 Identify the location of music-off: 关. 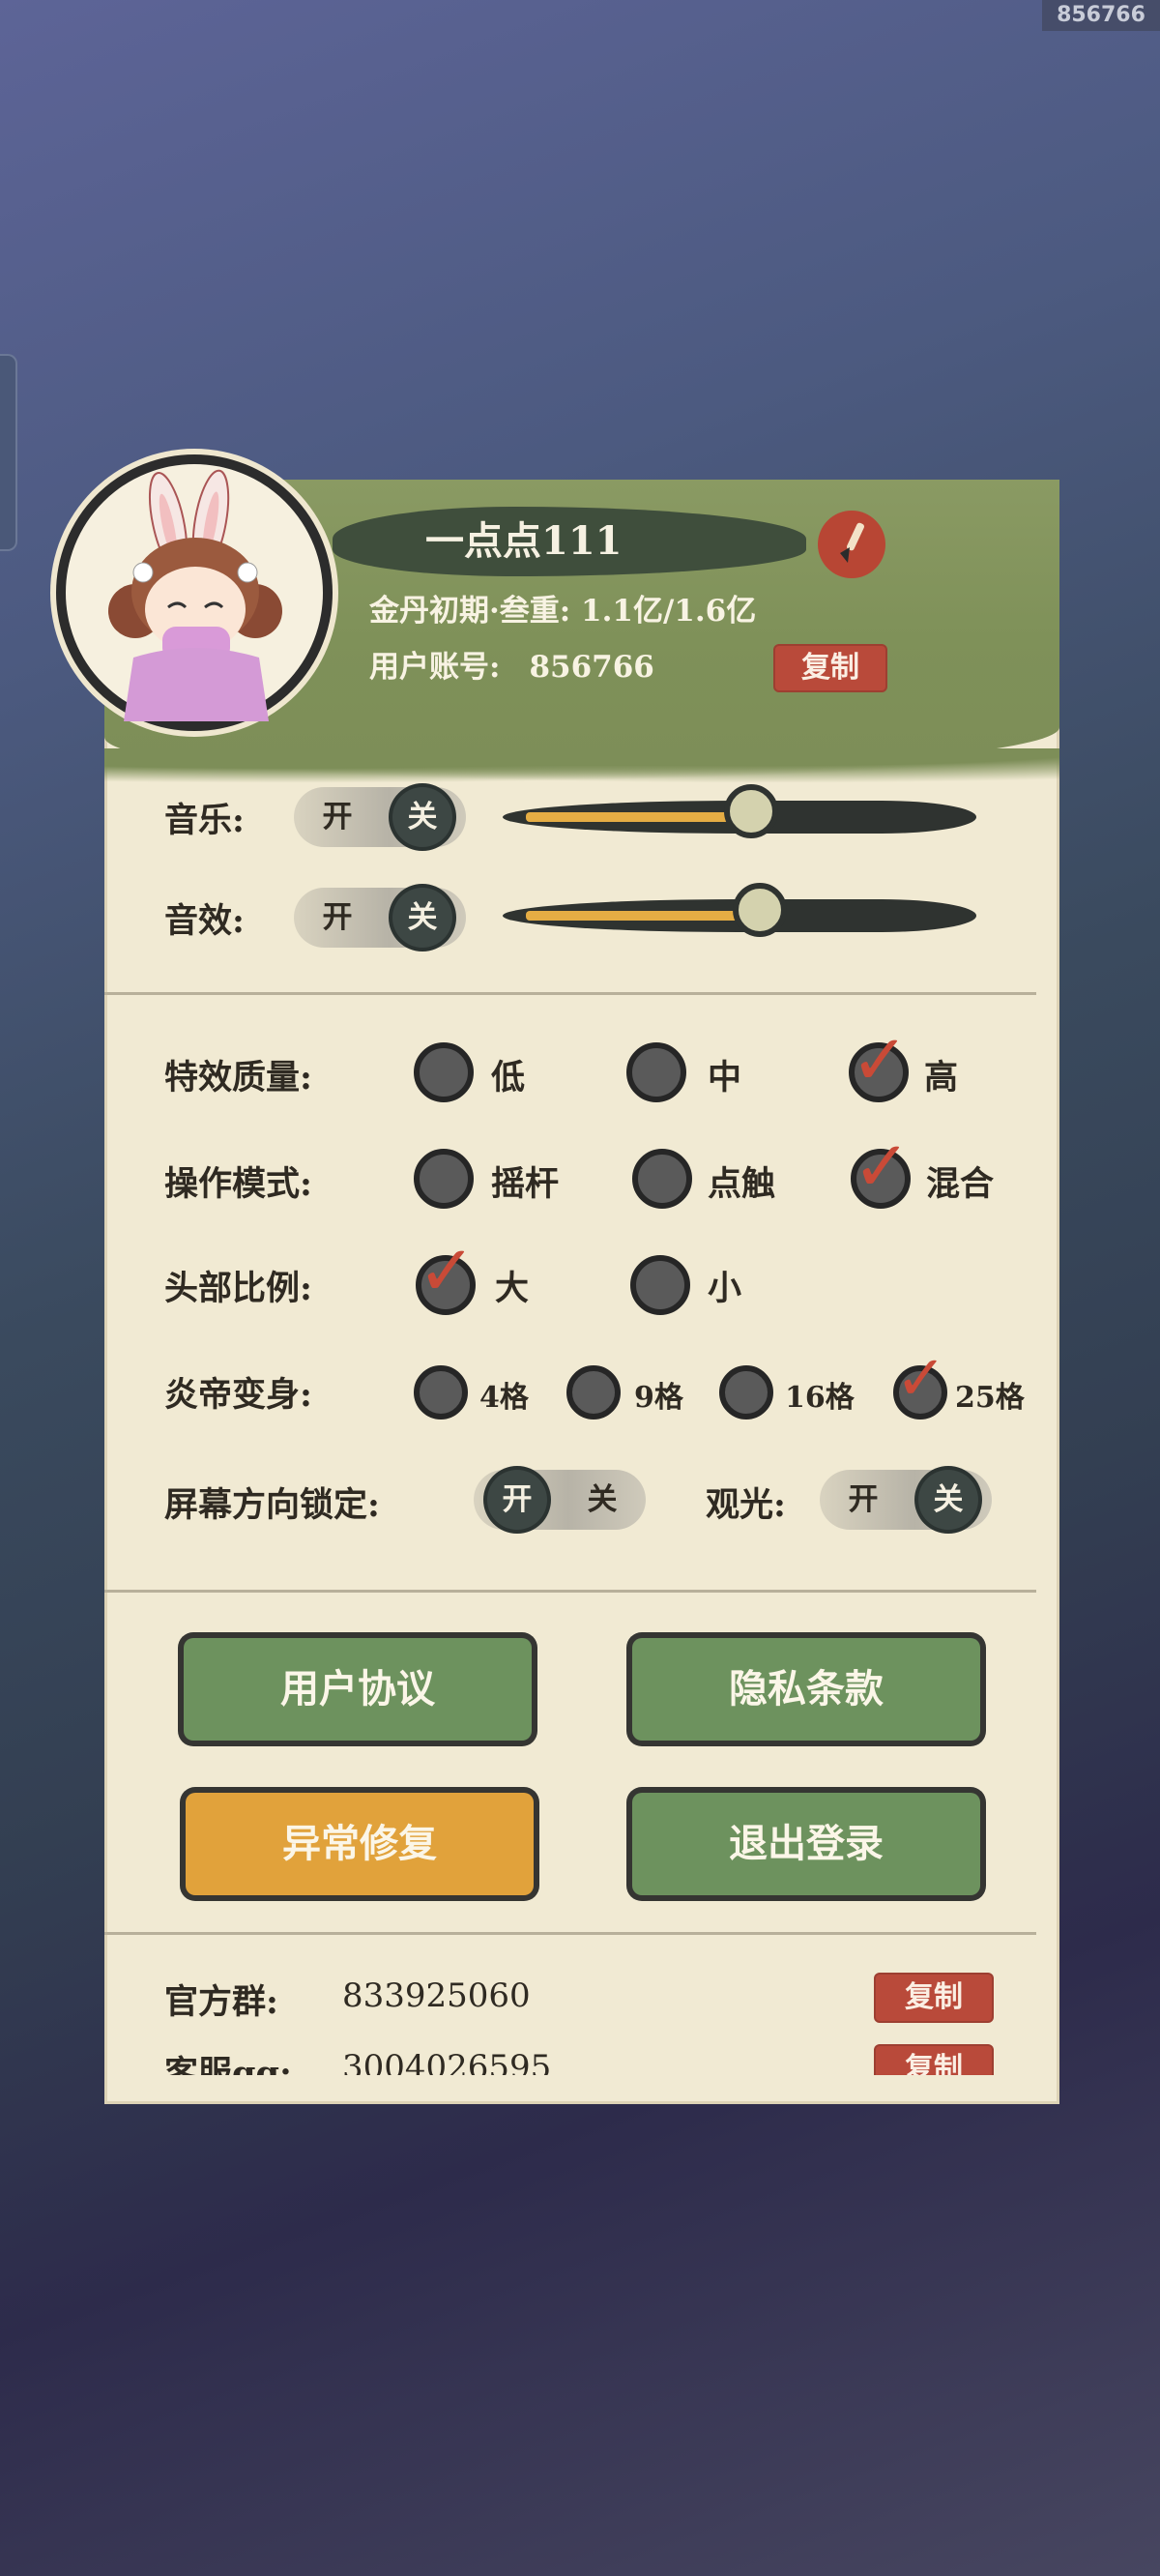
(422, 817).